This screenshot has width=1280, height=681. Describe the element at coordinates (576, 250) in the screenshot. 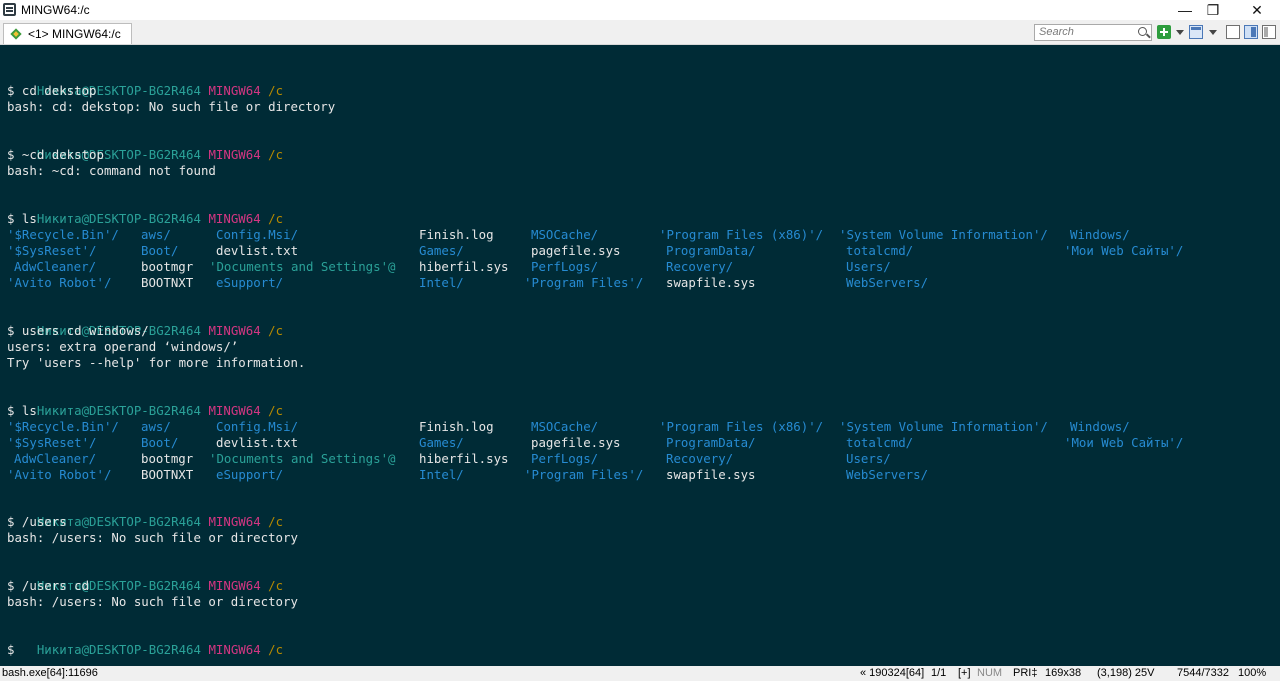

I see `ls-entry: pagefile.sys` at that location.